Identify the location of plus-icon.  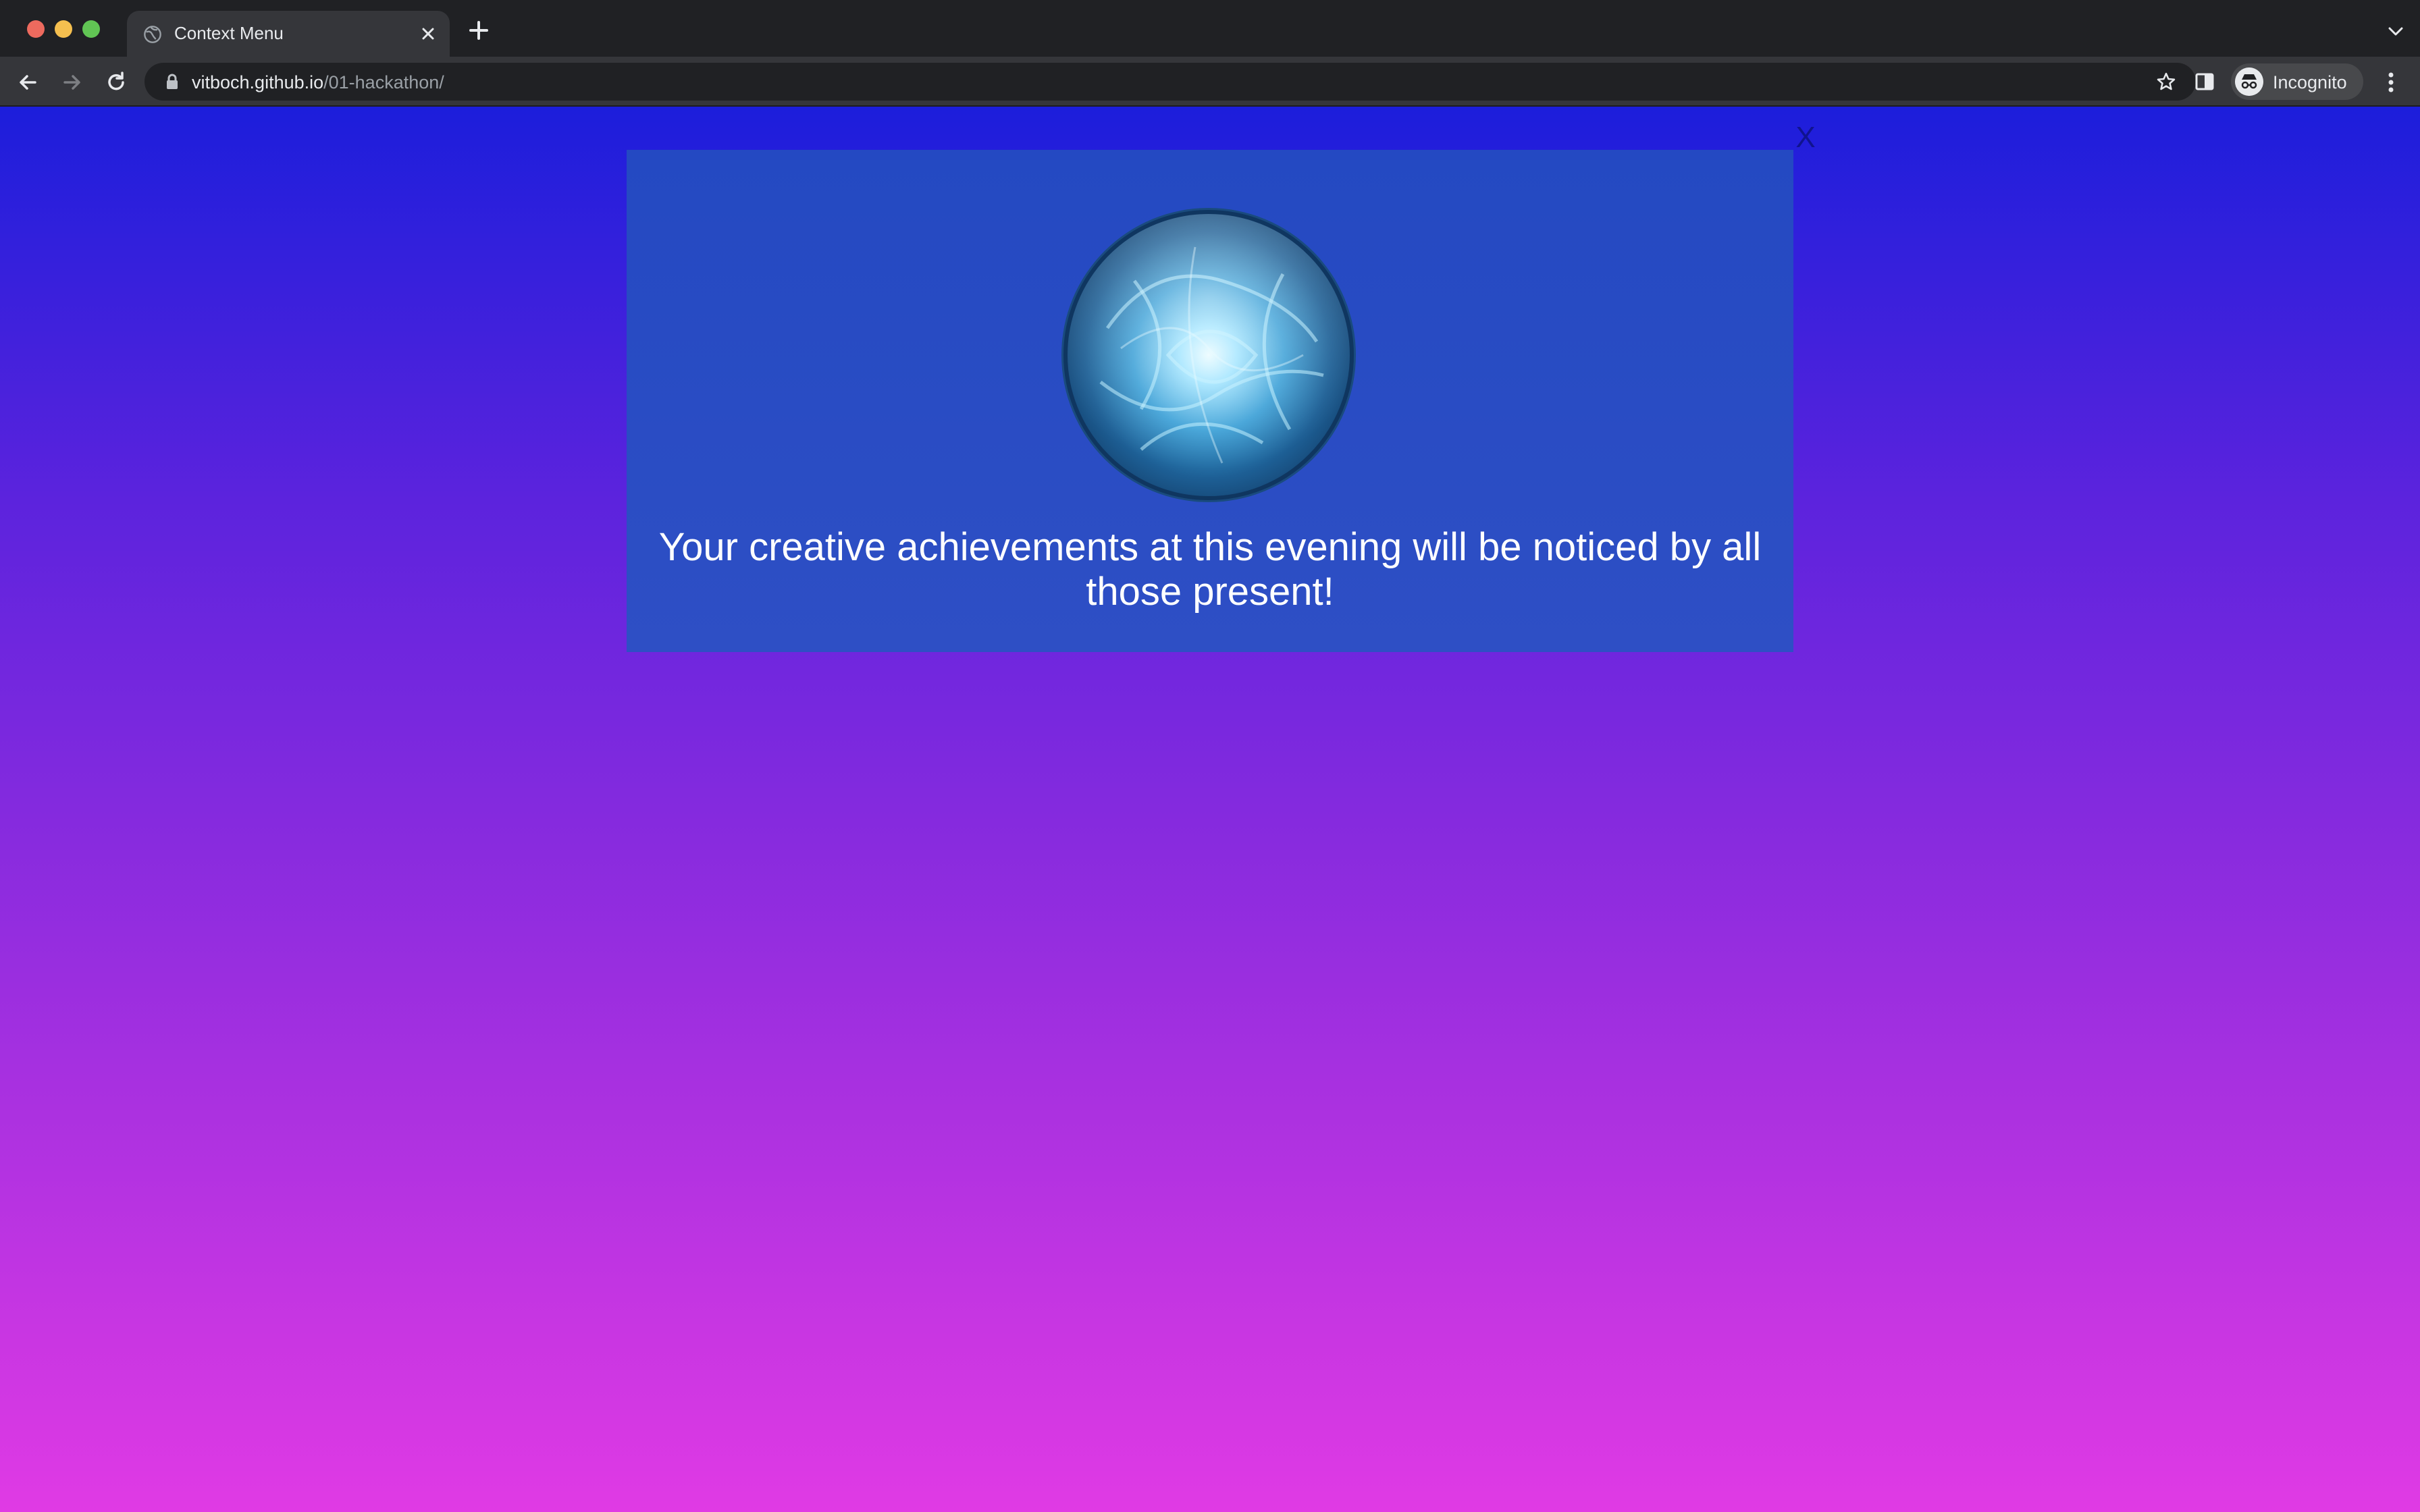
(478, 30).